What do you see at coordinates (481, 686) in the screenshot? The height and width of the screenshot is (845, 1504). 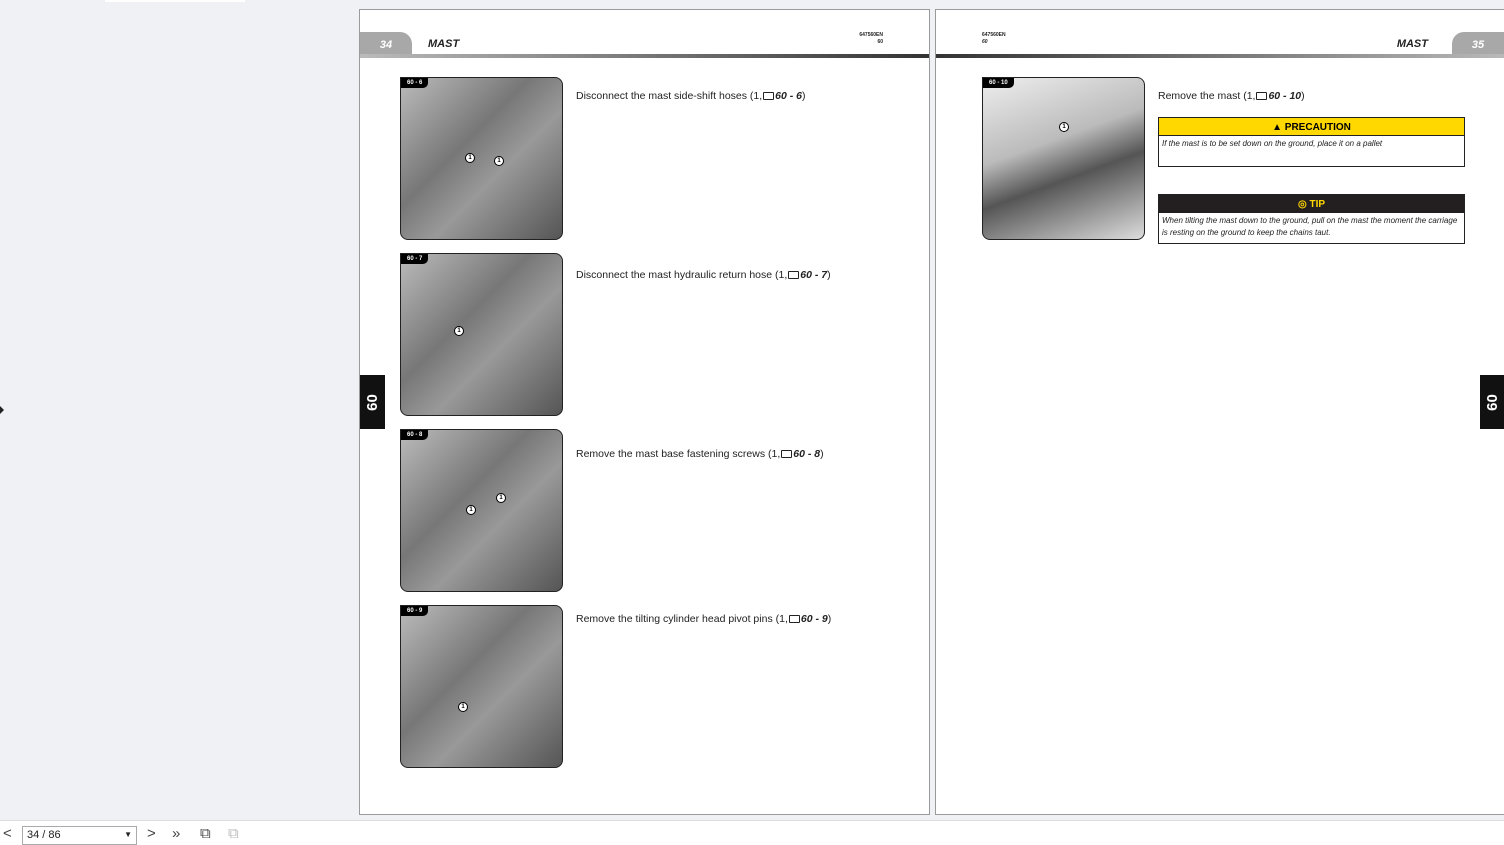 I see `figure-60-9: 60 - 9 1` at bounding box center [481, 686].